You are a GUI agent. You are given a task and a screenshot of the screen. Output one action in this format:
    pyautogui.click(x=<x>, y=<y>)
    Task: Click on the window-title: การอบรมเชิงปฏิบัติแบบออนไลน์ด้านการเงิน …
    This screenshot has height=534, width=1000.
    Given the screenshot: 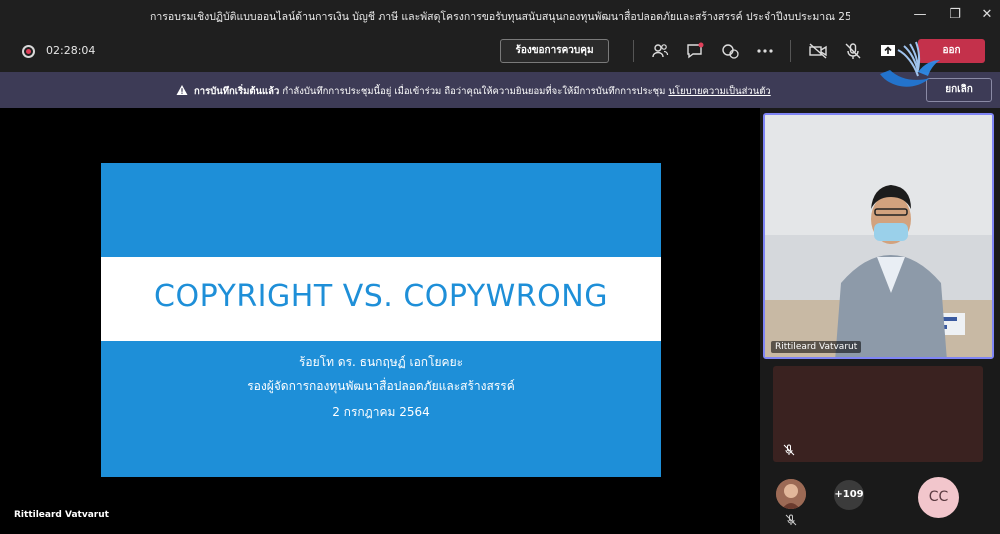 What is the action you would take?
    pyautogui.click(x=500, y=17)
    